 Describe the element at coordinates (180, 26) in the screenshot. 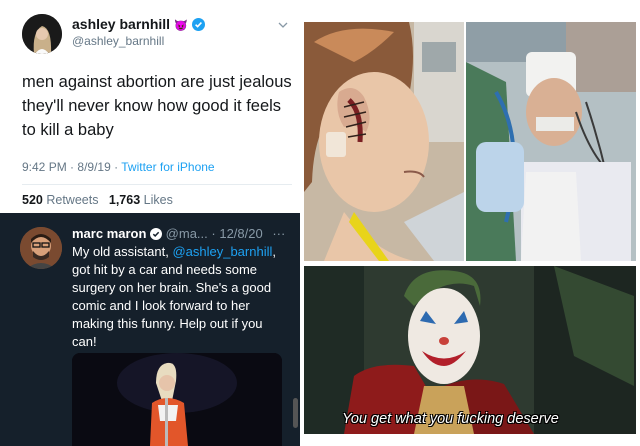

I see `devil-emoji-icon: 😈` at that location.